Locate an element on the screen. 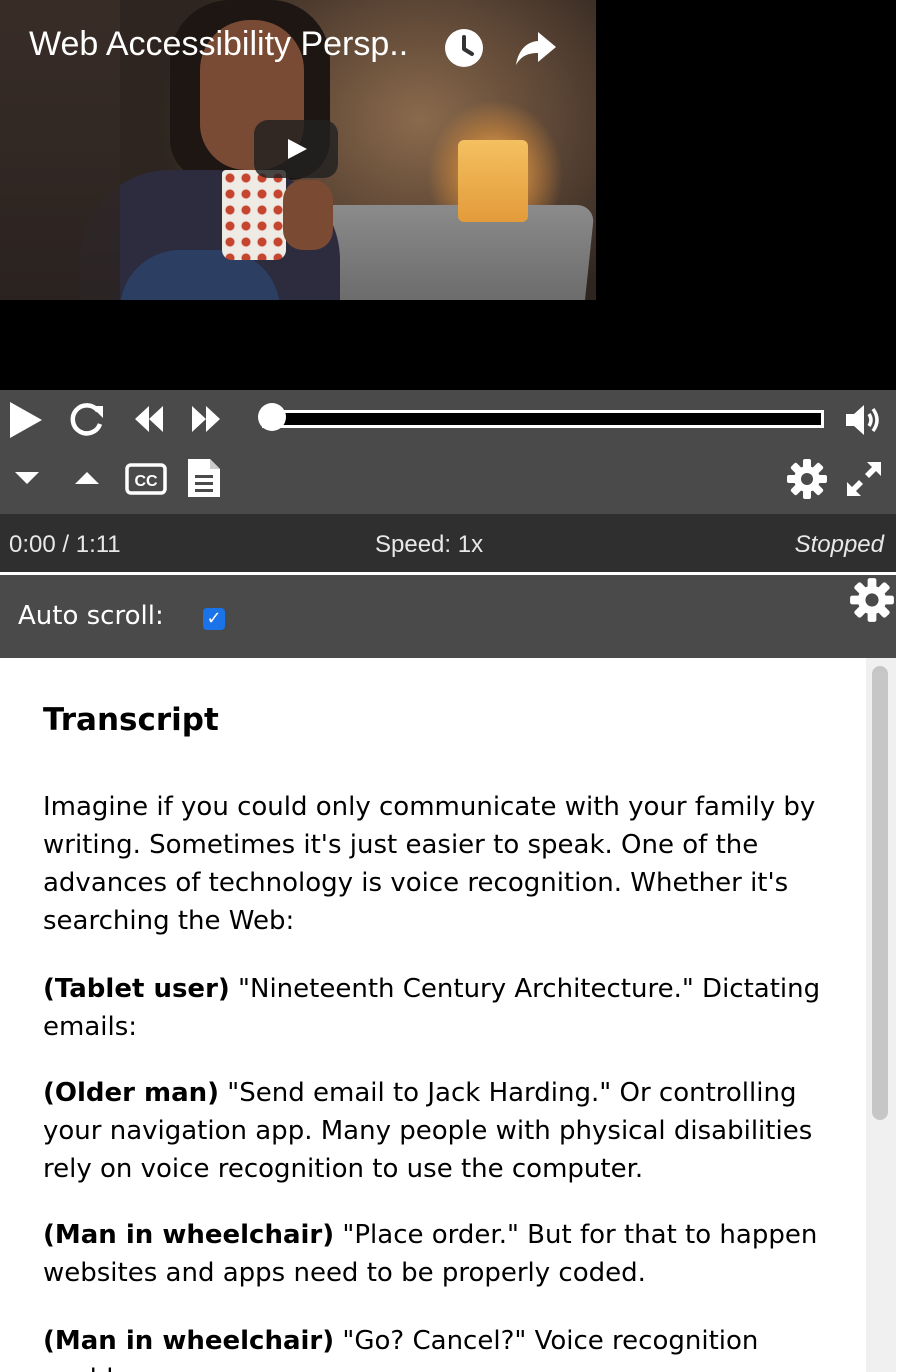  status-bar: 0:00 / 1:11 Speed: 1x Stopped is located at coordinates (448, 543).